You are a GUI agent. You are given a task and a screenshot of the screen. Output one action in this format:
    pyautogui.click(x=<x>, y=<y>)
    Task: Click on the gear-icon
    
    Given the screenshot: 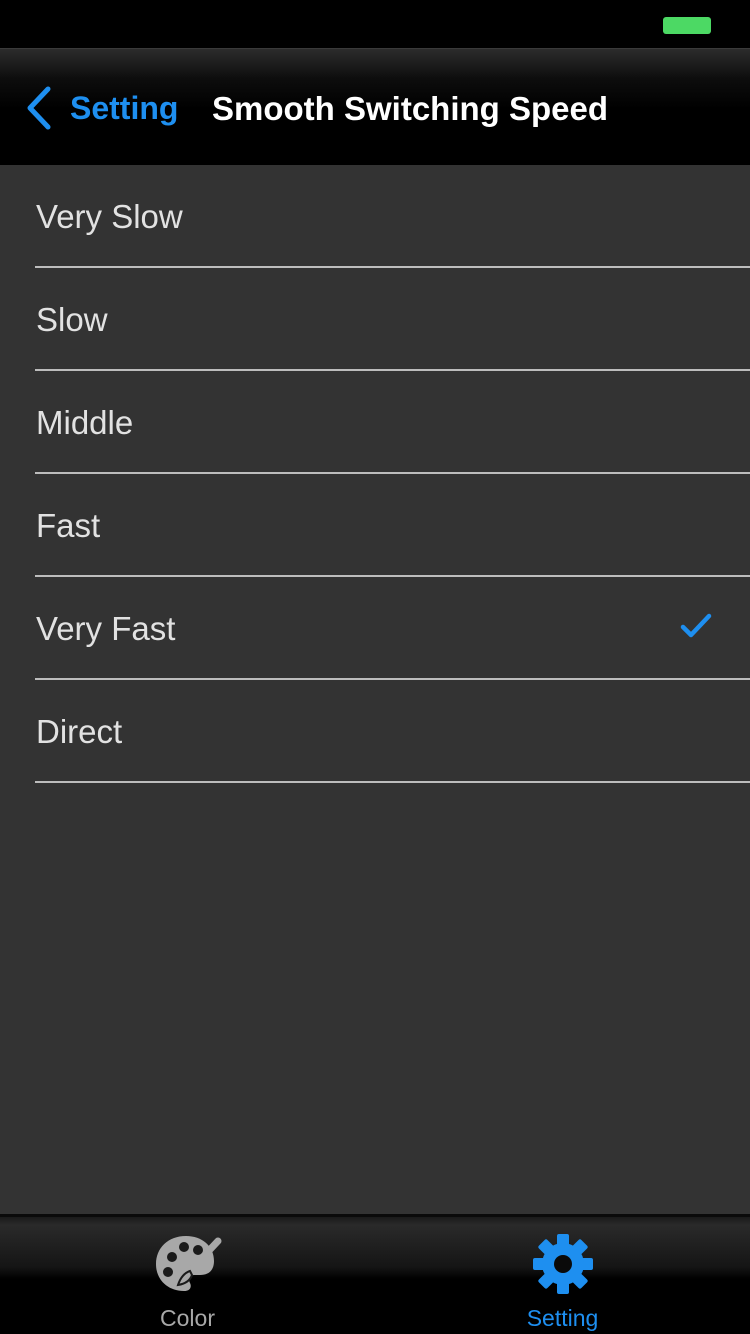 What is the action you would take?
    pyautogui.click(x=562, y=1264)
    